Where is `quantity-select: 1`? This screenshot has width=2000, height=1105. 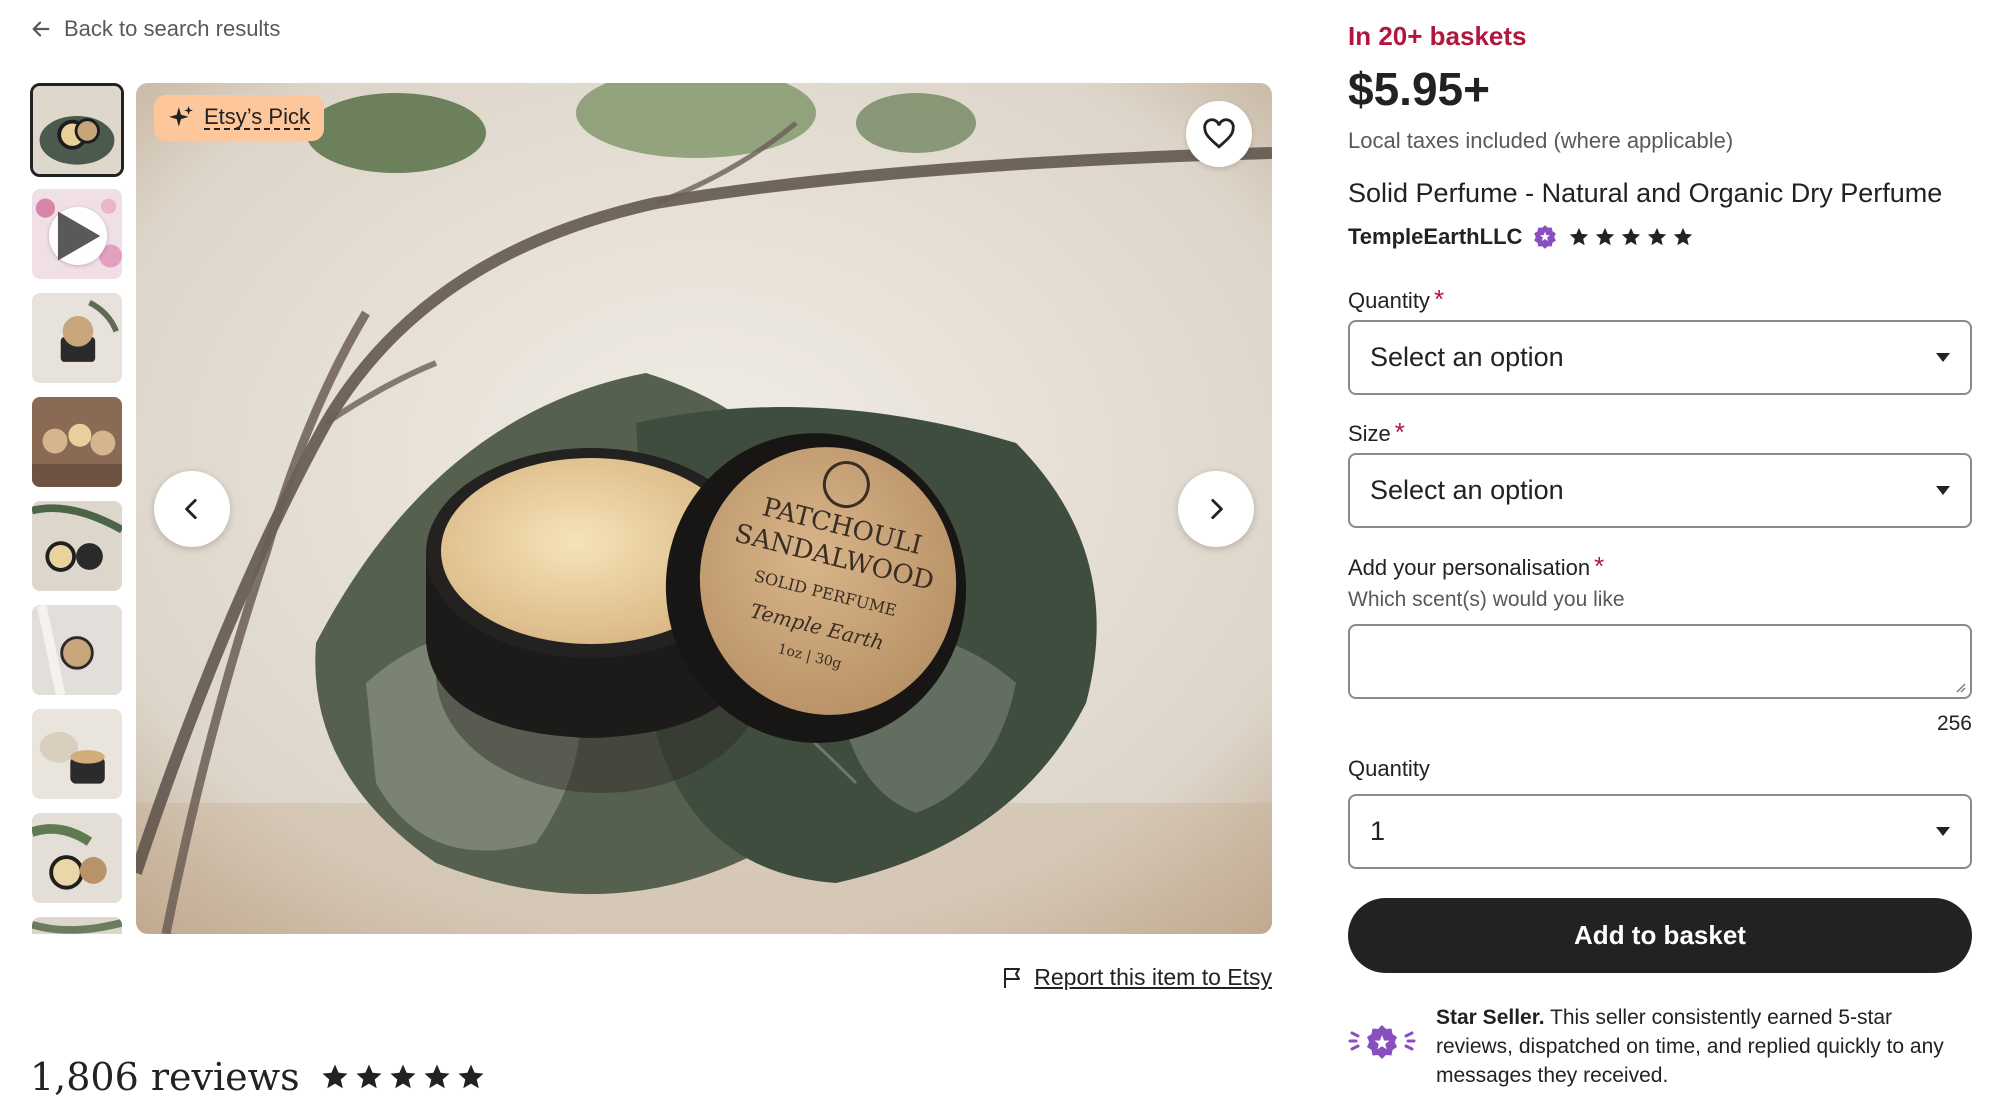 quantity-select: 1 is located at coordinates (1660, 831).